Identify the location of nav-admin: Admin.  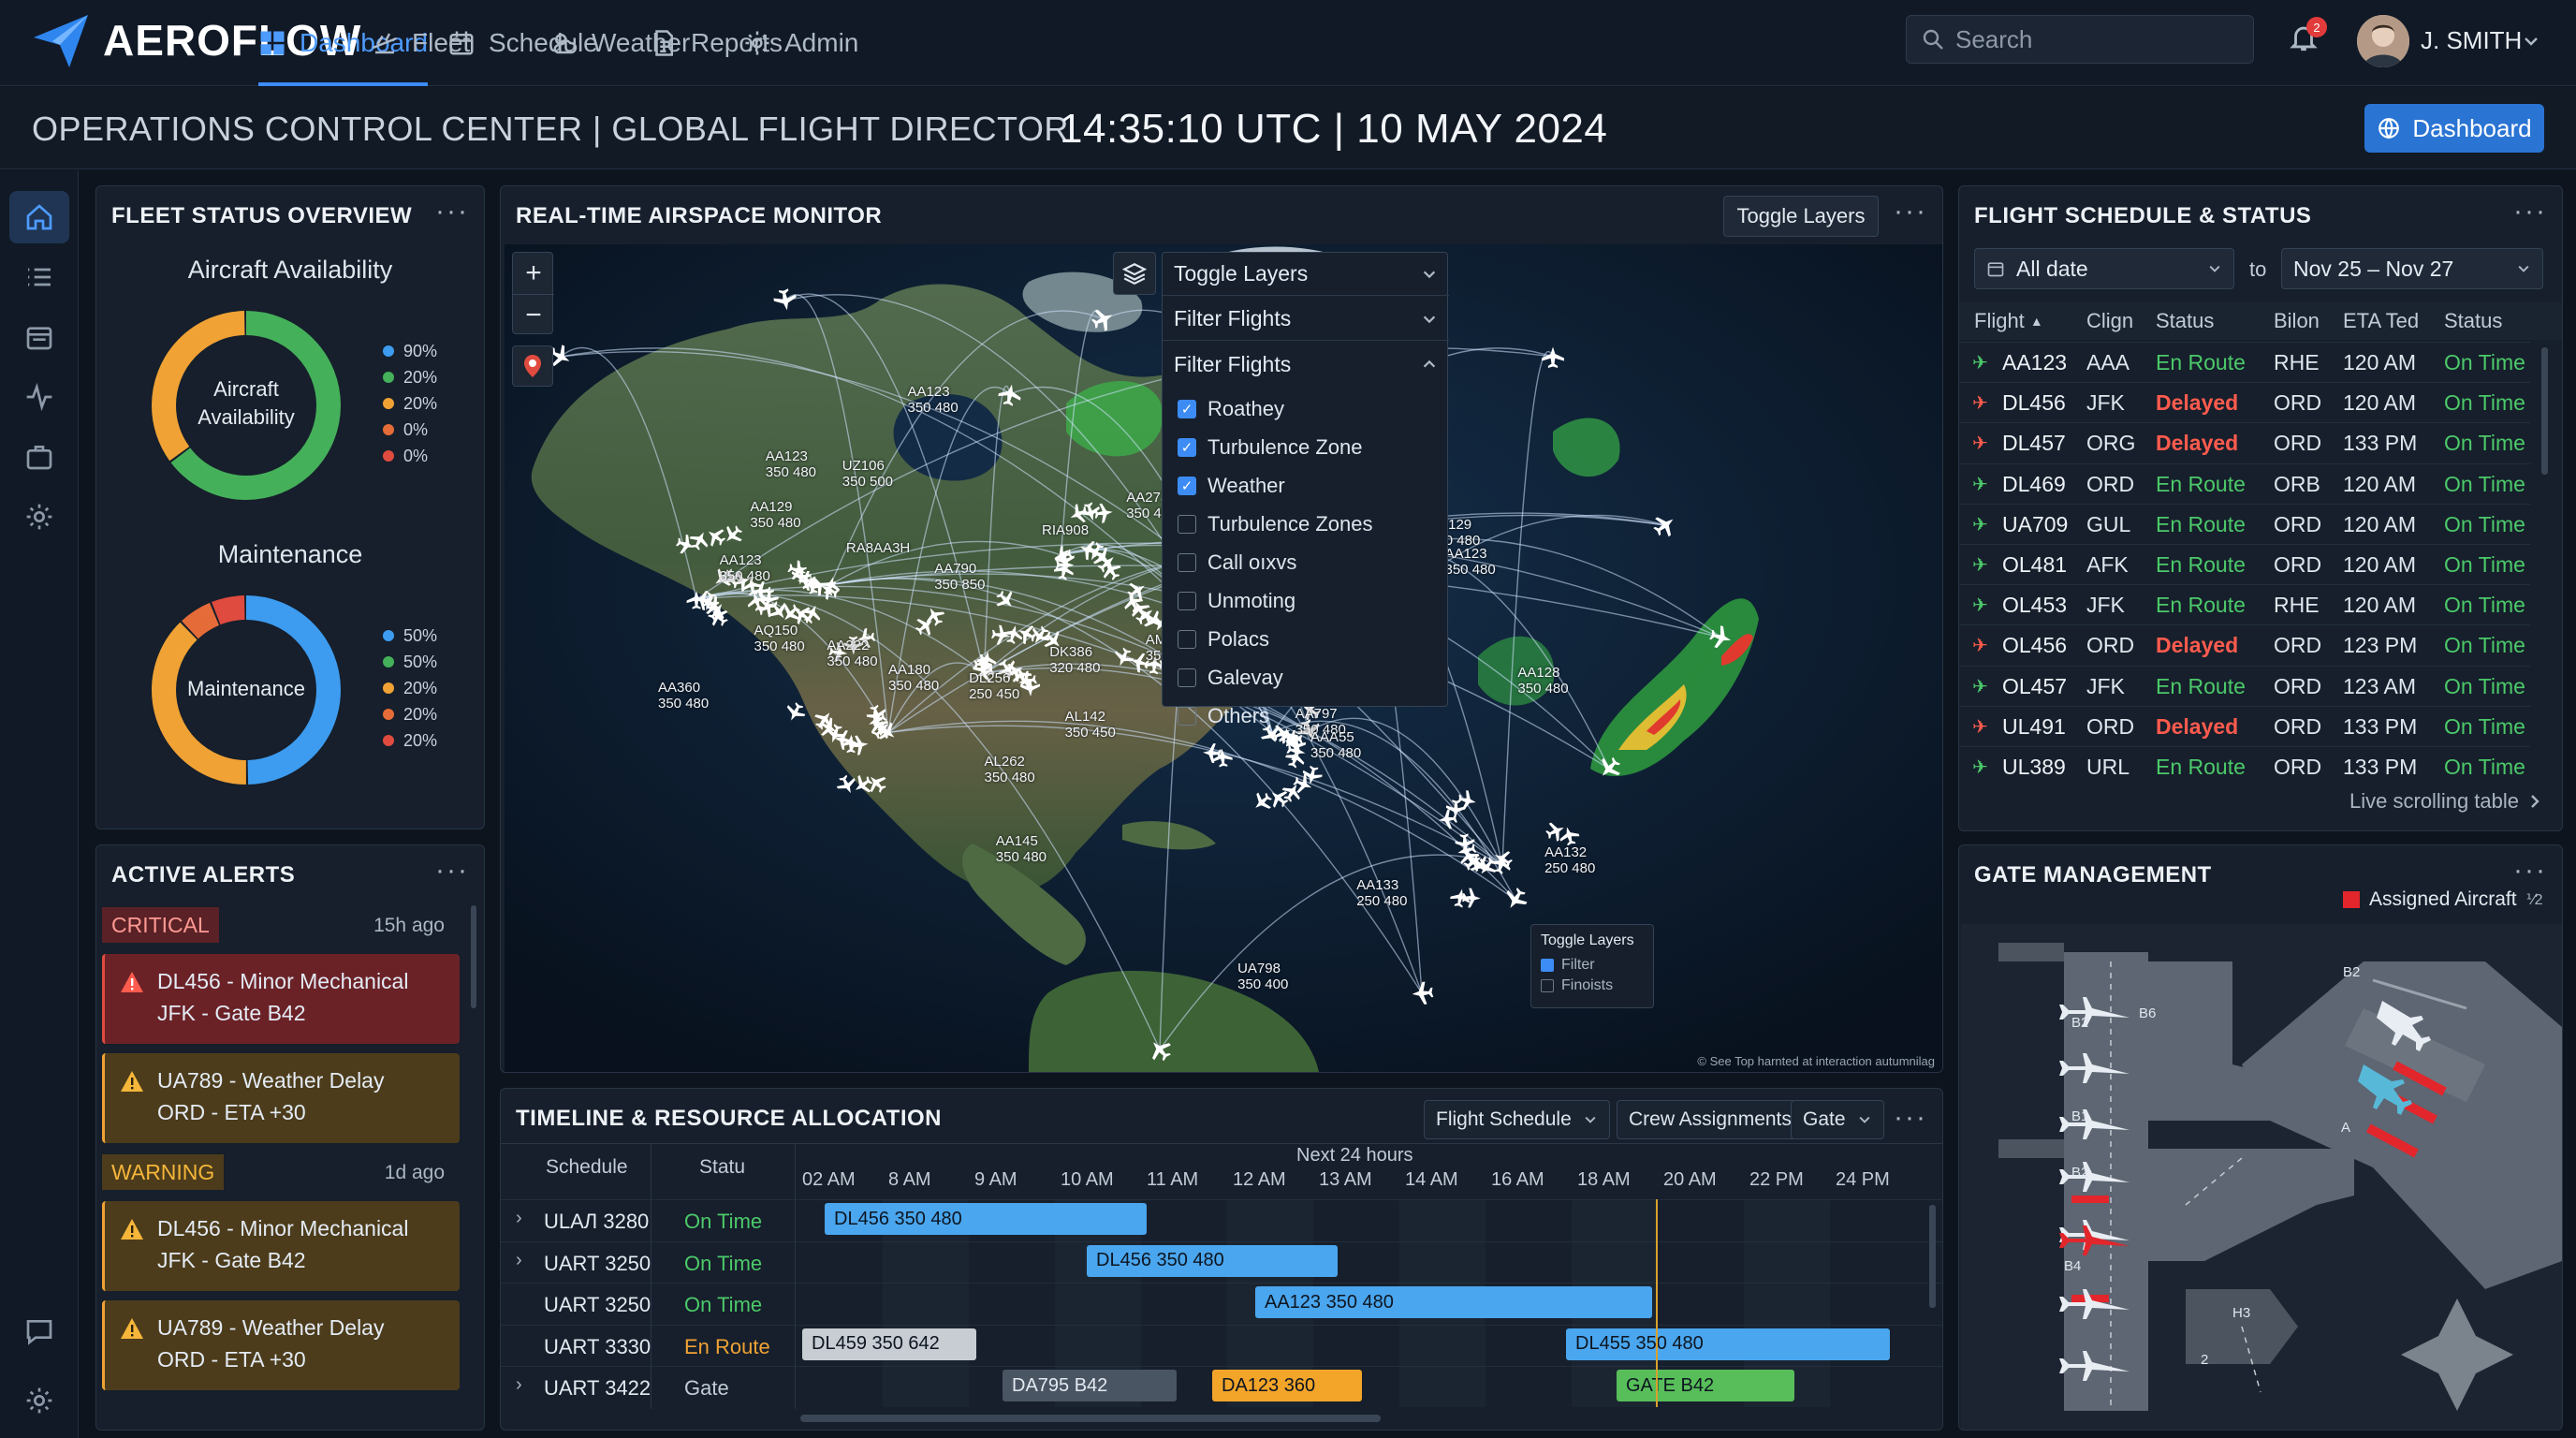
(800, 43).